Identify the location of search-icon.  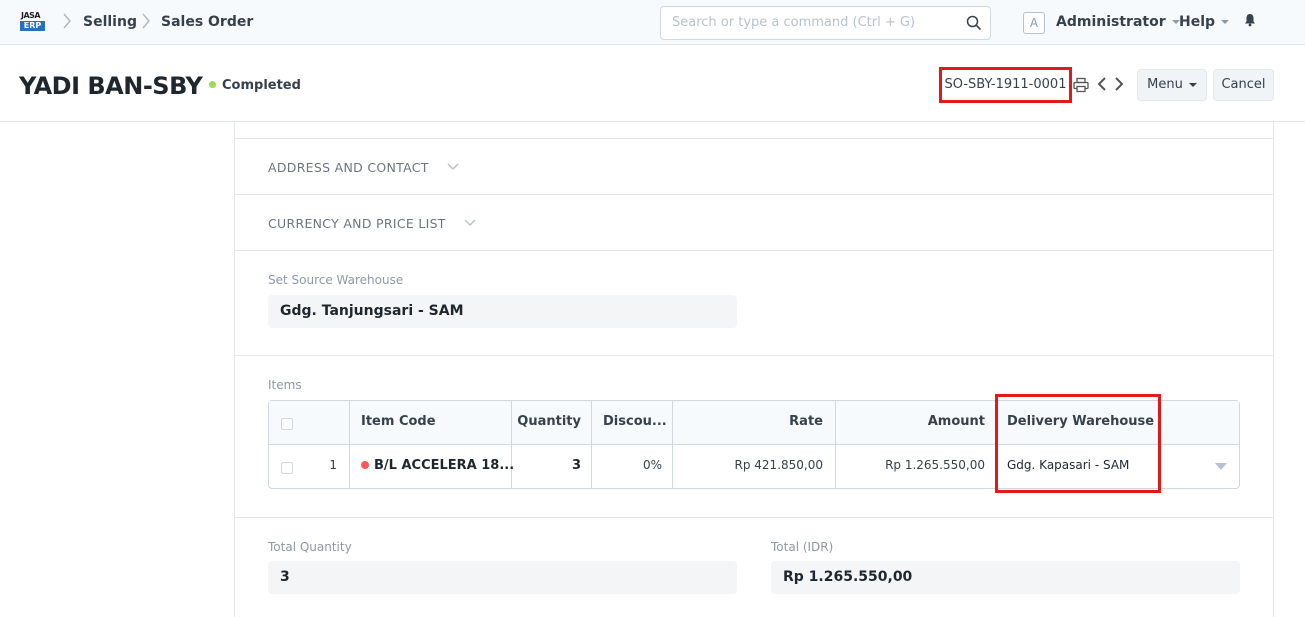
(974, 23).